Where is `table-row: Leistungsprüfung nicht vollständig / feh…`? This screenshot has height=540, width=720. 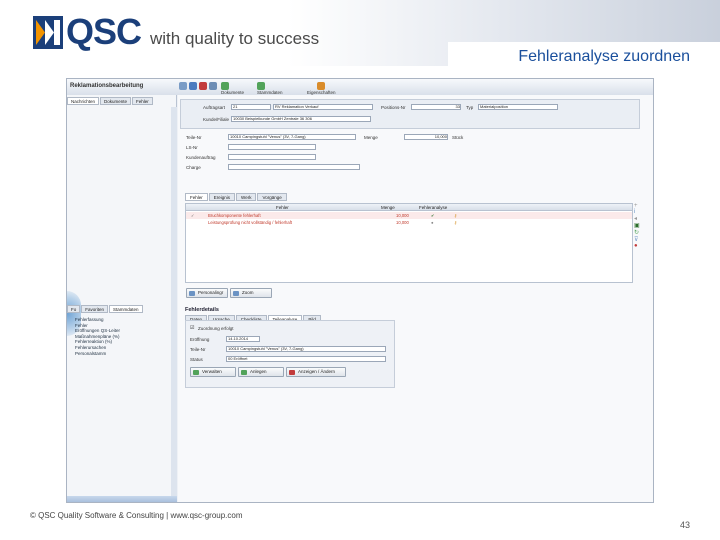 table-row: Leistungsprüfung nicht vollständig / feh… is located at coordinates (409, 222).